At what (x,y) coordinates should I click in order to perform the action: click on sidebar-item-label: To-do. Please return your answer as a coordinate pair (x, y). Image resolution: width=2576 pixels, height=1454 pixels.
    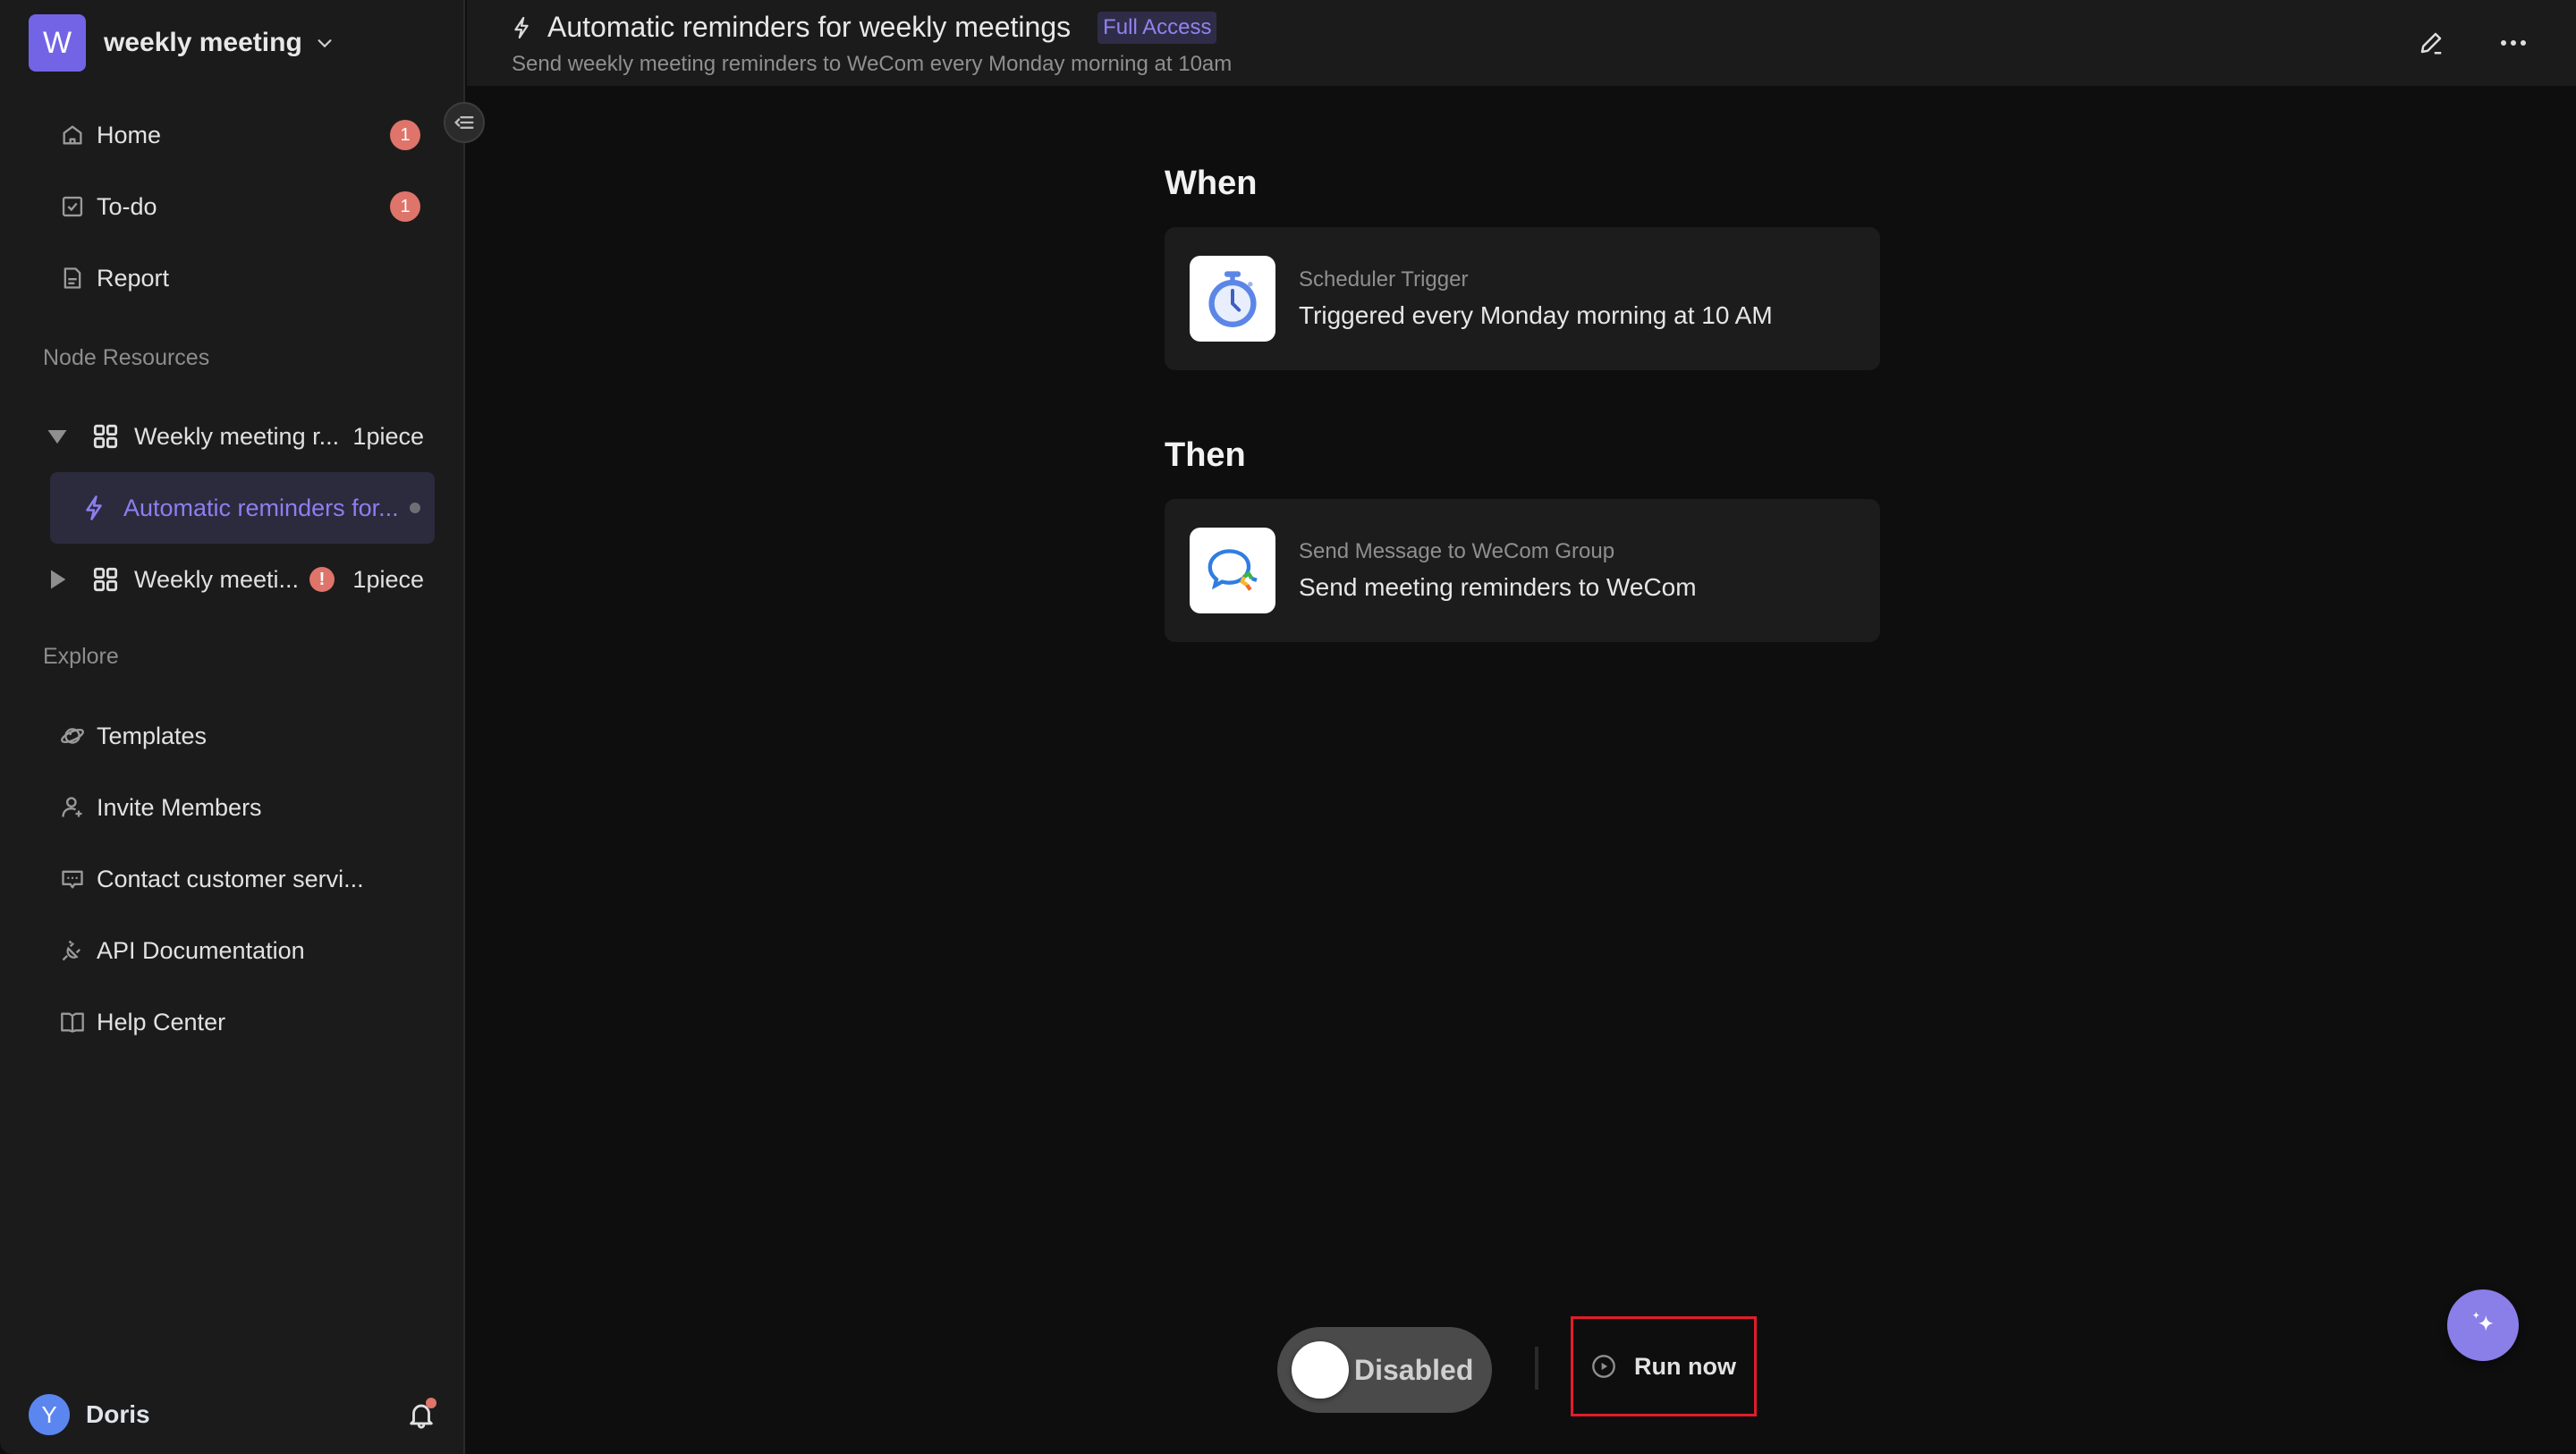
    Looking at the image, I should click on (127, 206).